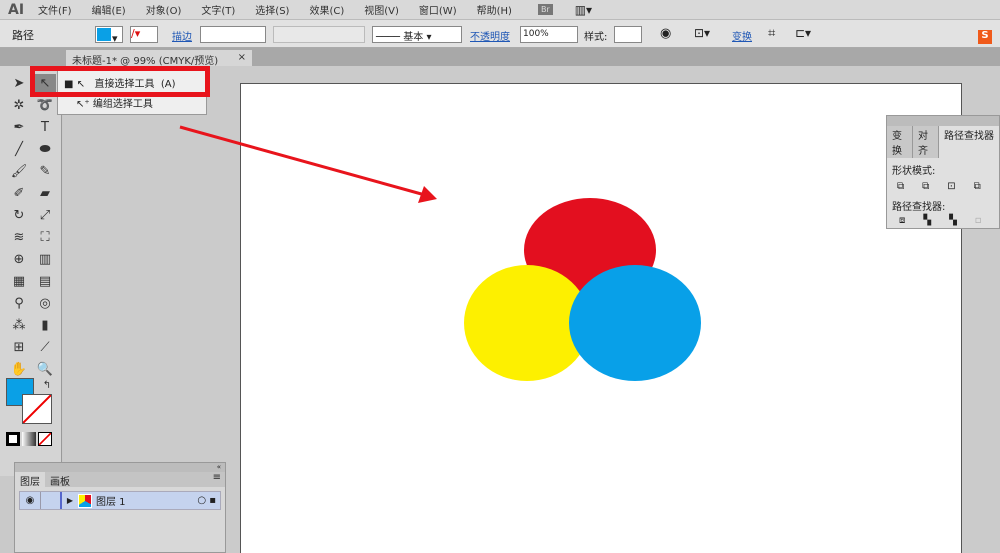 Image resolution: width=1000 pixels, height=553 pixels. Describe the element at coordinates (919, 207) in the screenshot. I see `pathfinders-label: 路径查找器:` at that location.